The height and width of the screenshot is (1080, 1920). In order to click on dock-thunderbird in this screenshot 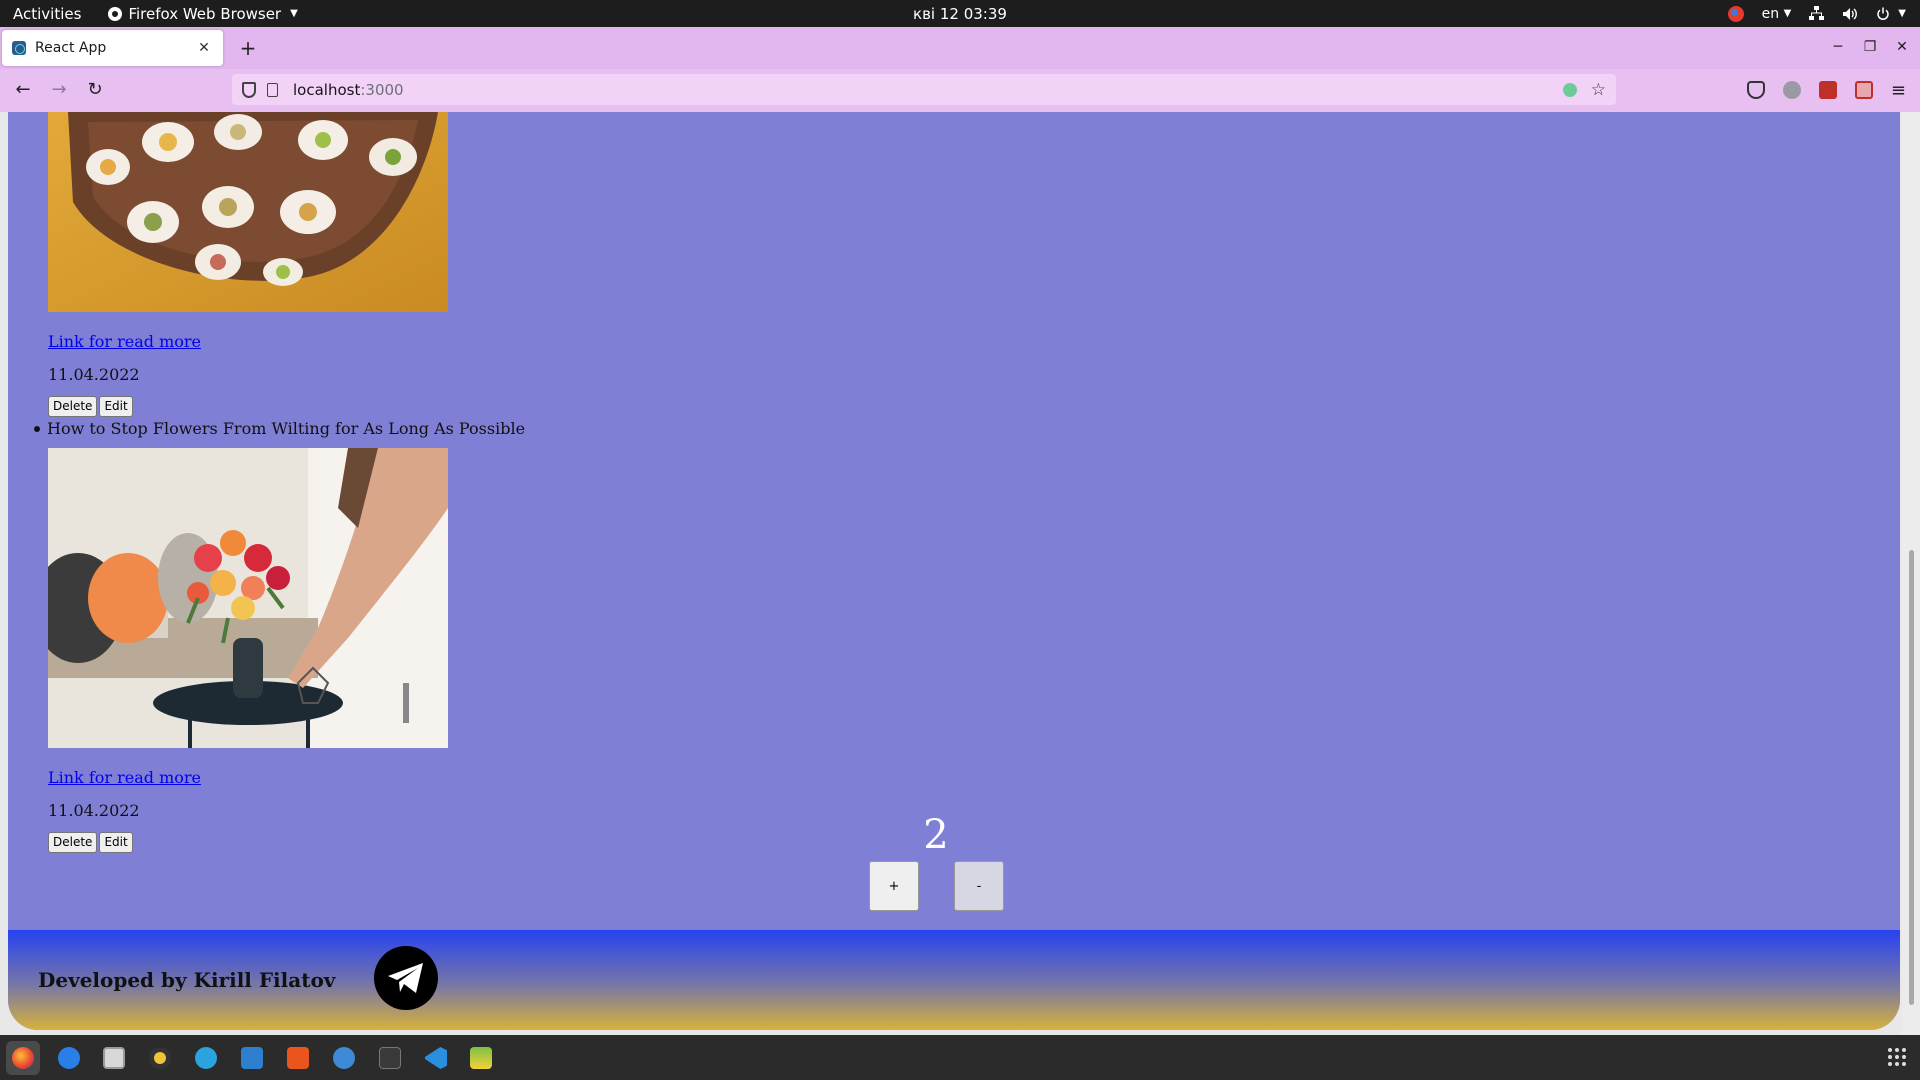, I will do `click(69, 1058)`.